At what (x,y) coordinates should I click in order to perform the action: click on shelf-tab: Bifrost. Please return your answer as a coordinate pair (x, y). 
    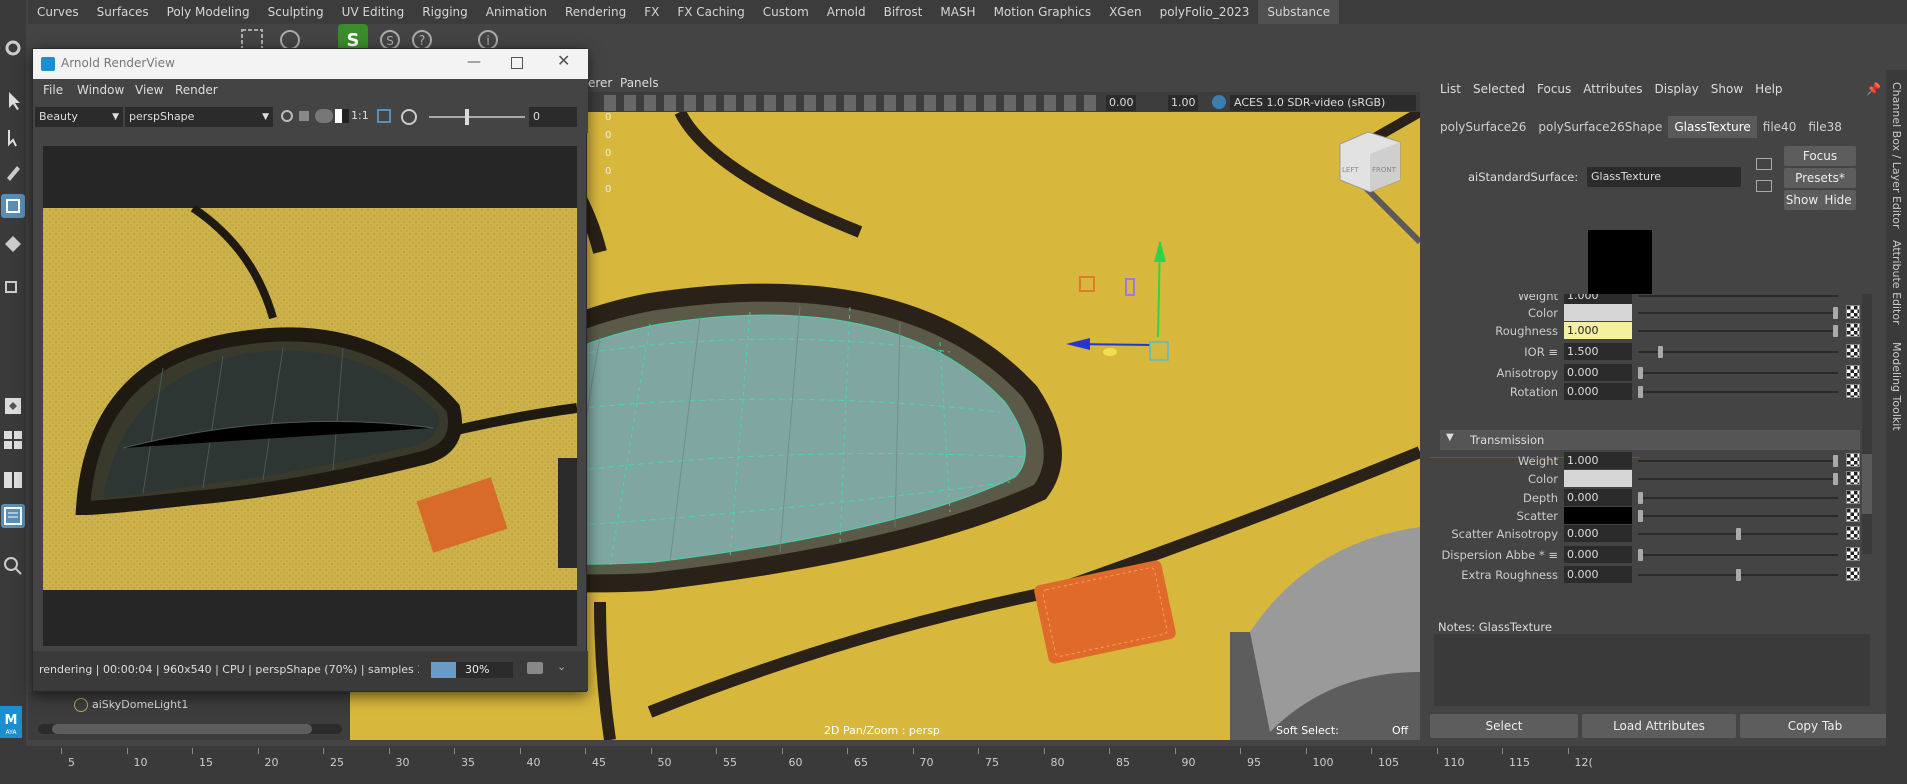
    Looking at the image, I should click on (903, 12).